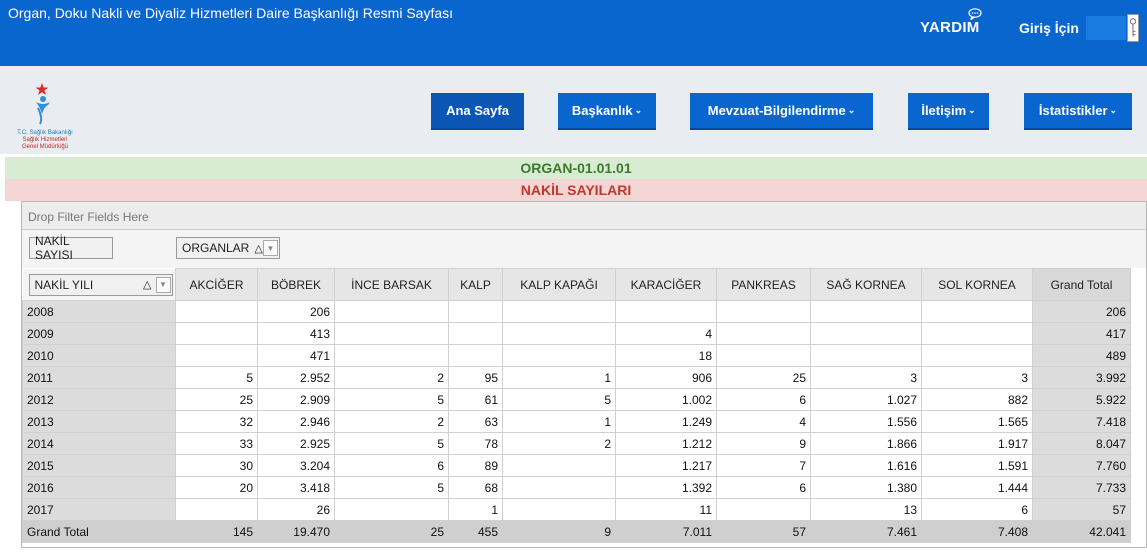 Image resolution: width=1147 pixels, height=560 pixels. What do you see at coordinates (977, 377) in the screenshot?
I see `data-cell: 3` at bounding box center [977, 377].